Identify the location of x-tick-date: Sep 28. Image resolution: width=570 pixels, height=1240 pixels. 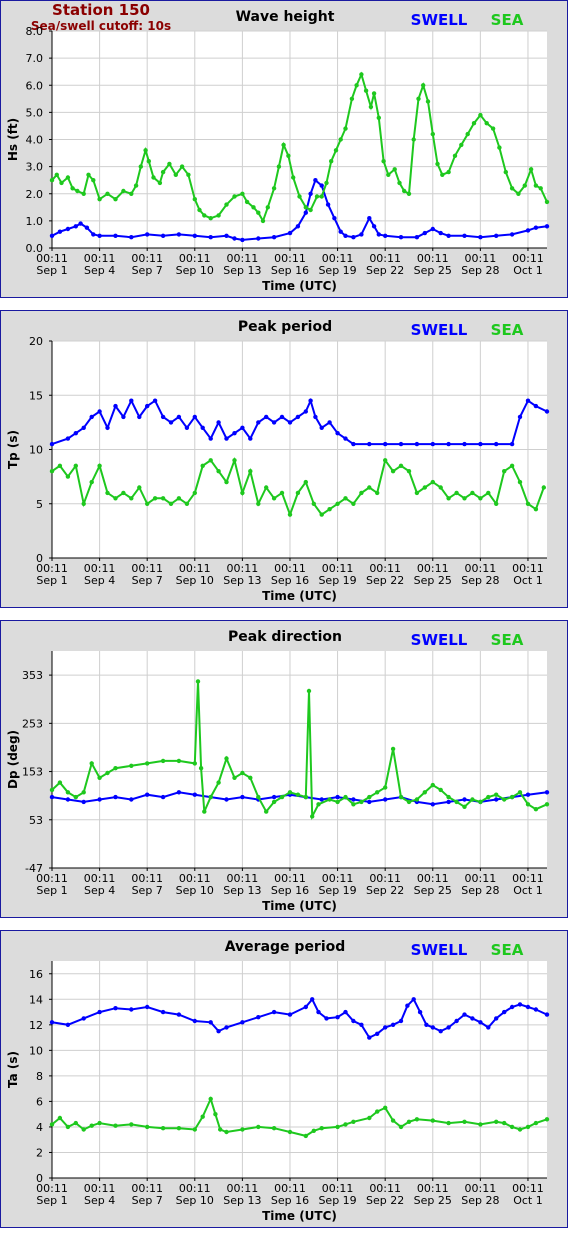
(480, 580).